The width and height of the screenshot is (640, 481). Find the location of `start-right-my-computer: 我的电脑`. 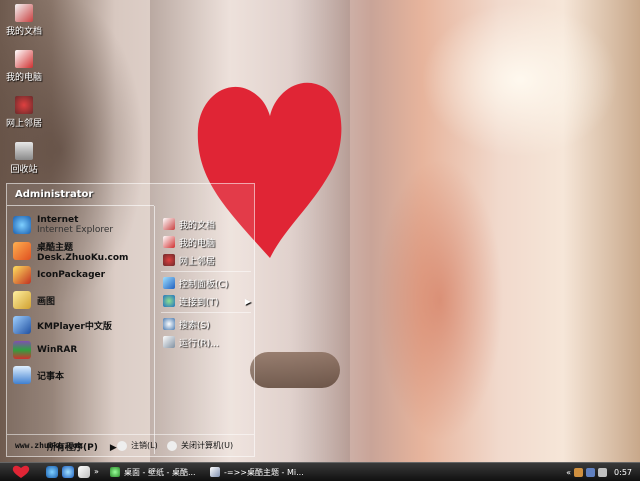

start-right-my-computer: 我的电脑 is located at coordinates (207, 242).